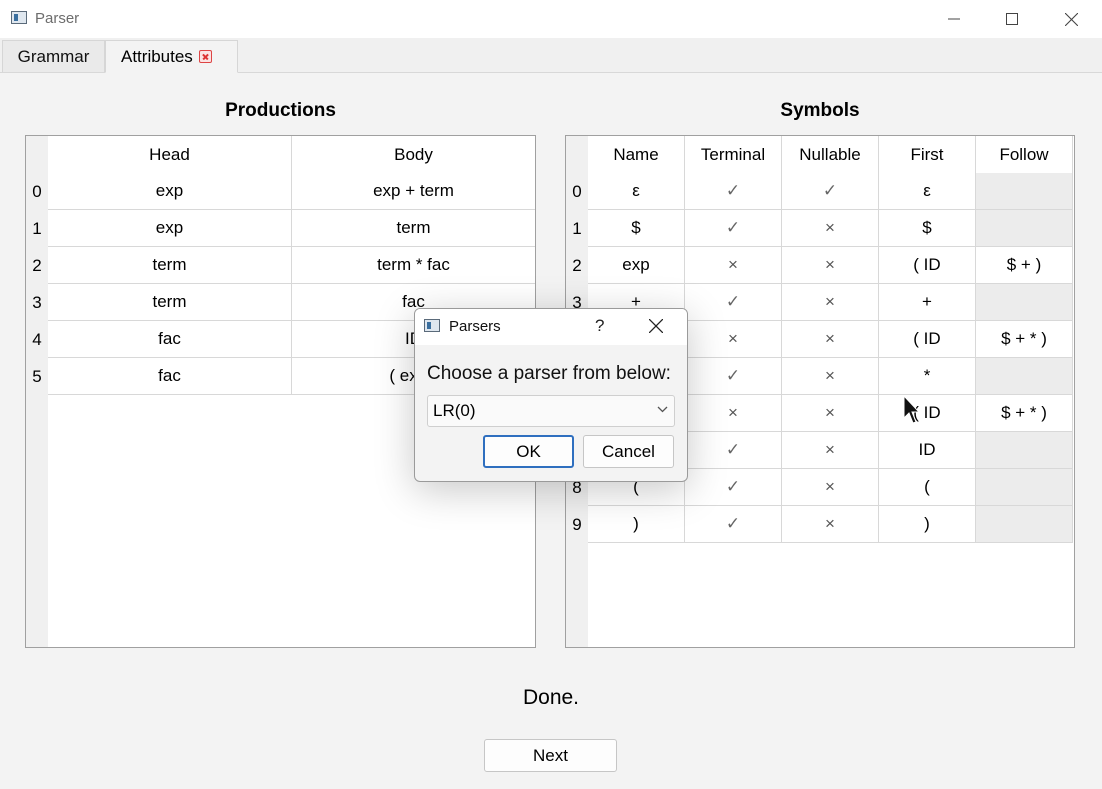 Image resolution: width=1102 pixels, height=789 pixels. I want to click on symbols-cell-first: $, so click(927, 228).